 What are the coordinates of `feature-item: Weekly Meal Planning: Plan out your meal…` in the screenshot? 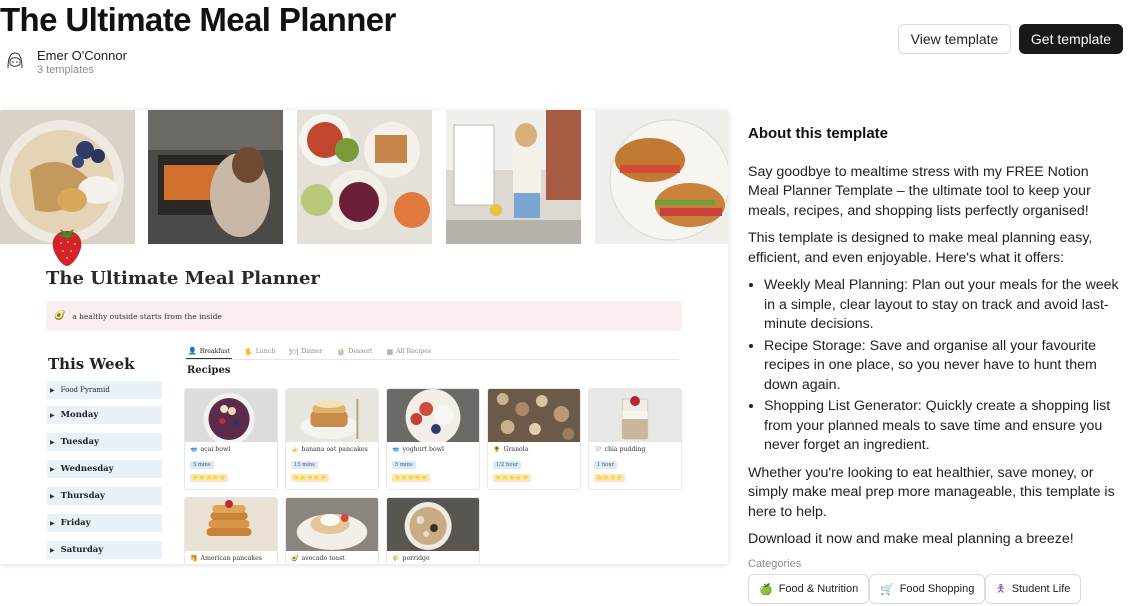 It's located at (943, 305).